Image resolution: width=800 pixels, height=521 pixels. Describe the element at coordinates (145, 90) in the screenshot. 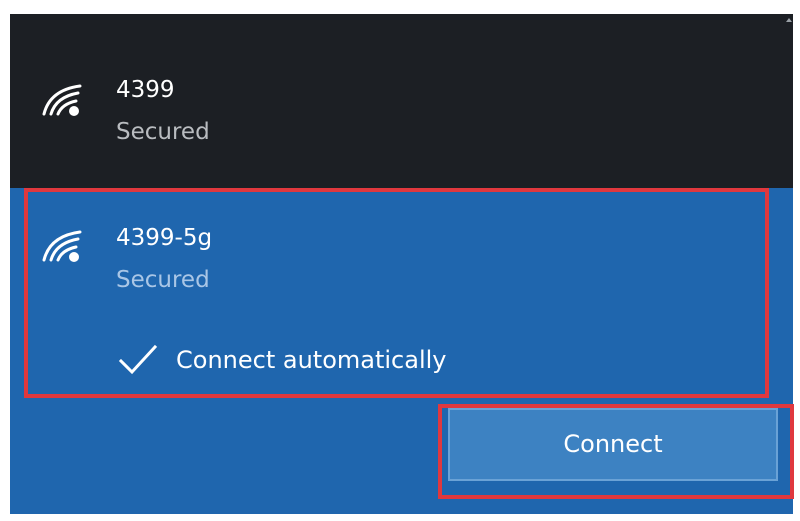

I see `network-name: 4399` at that location.